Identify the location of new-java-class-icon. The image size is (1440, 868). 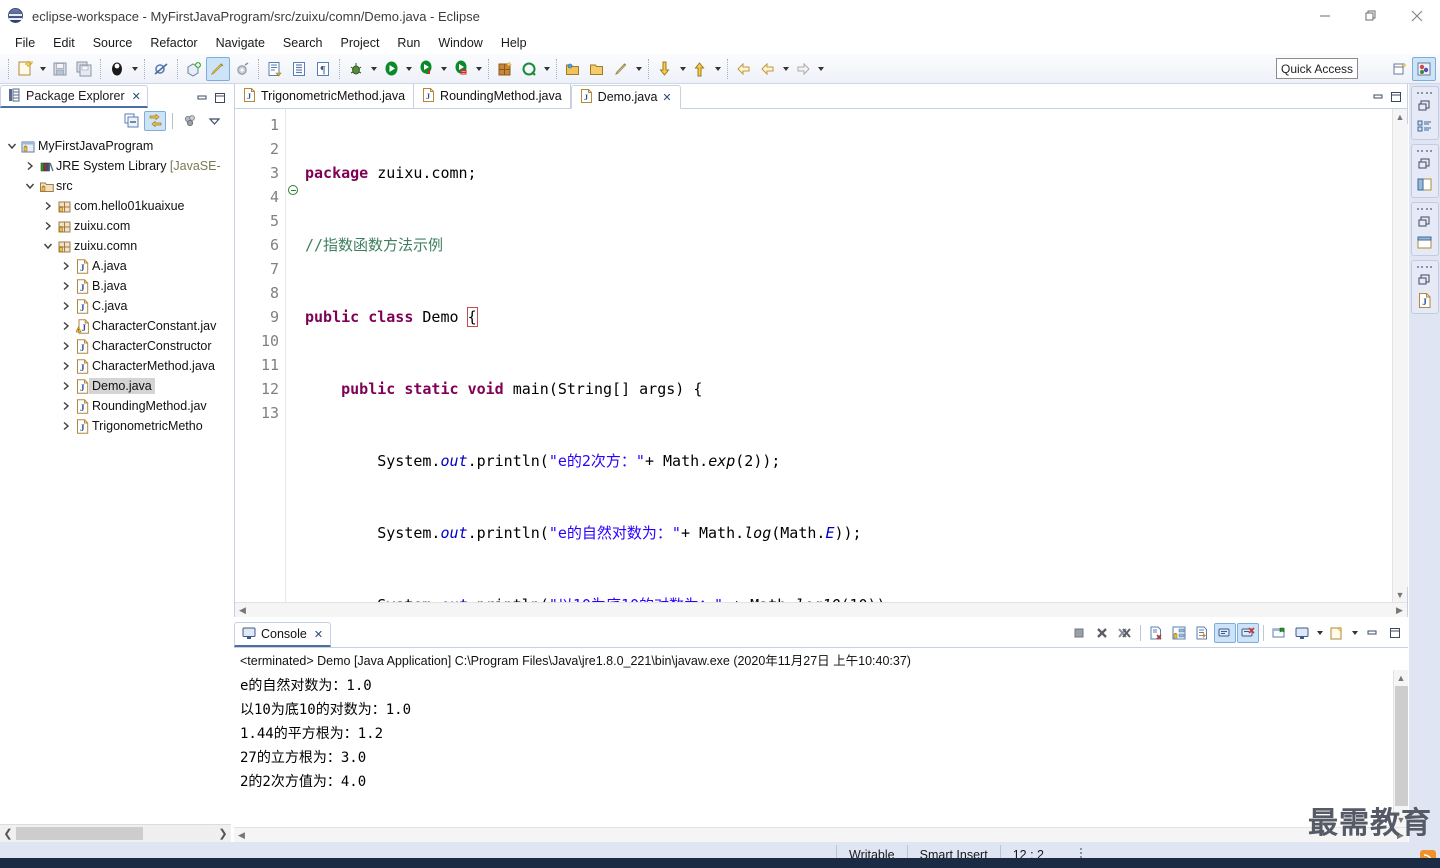
(117, 69).